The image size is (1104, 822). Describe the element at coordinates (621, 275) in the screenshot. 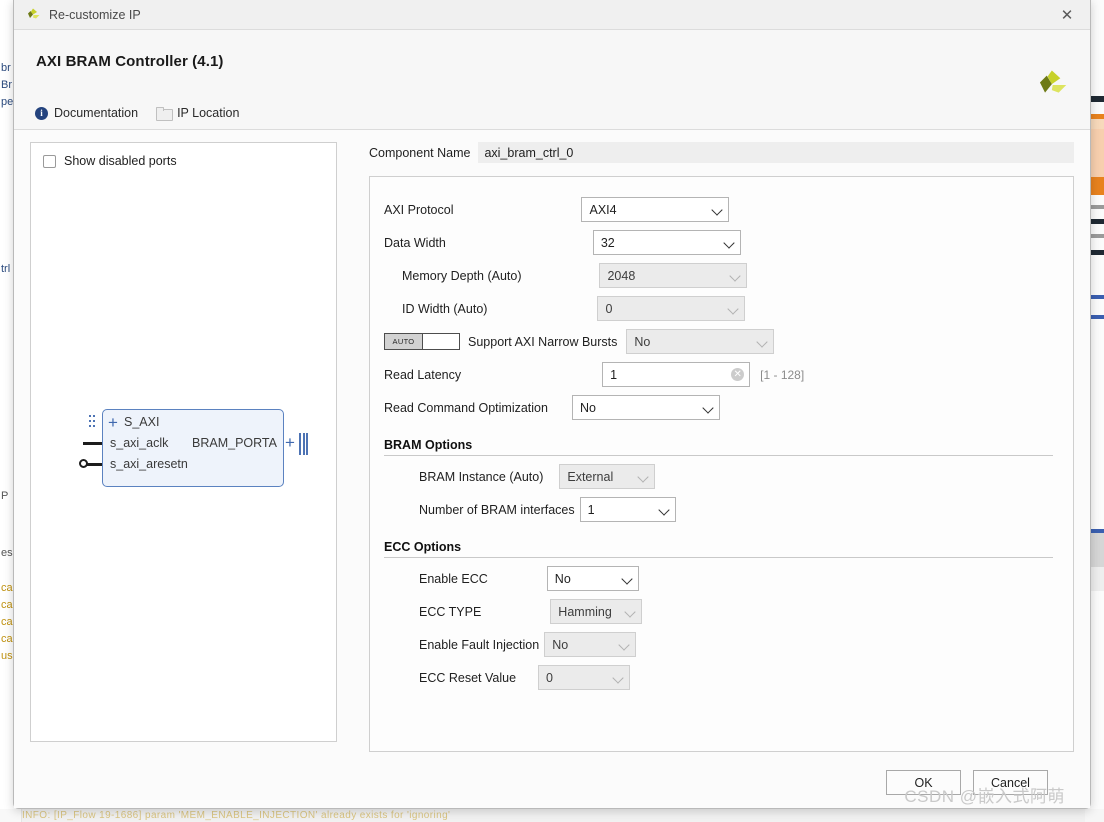

I see `combo-value-memory-depth: 2048` at that location.